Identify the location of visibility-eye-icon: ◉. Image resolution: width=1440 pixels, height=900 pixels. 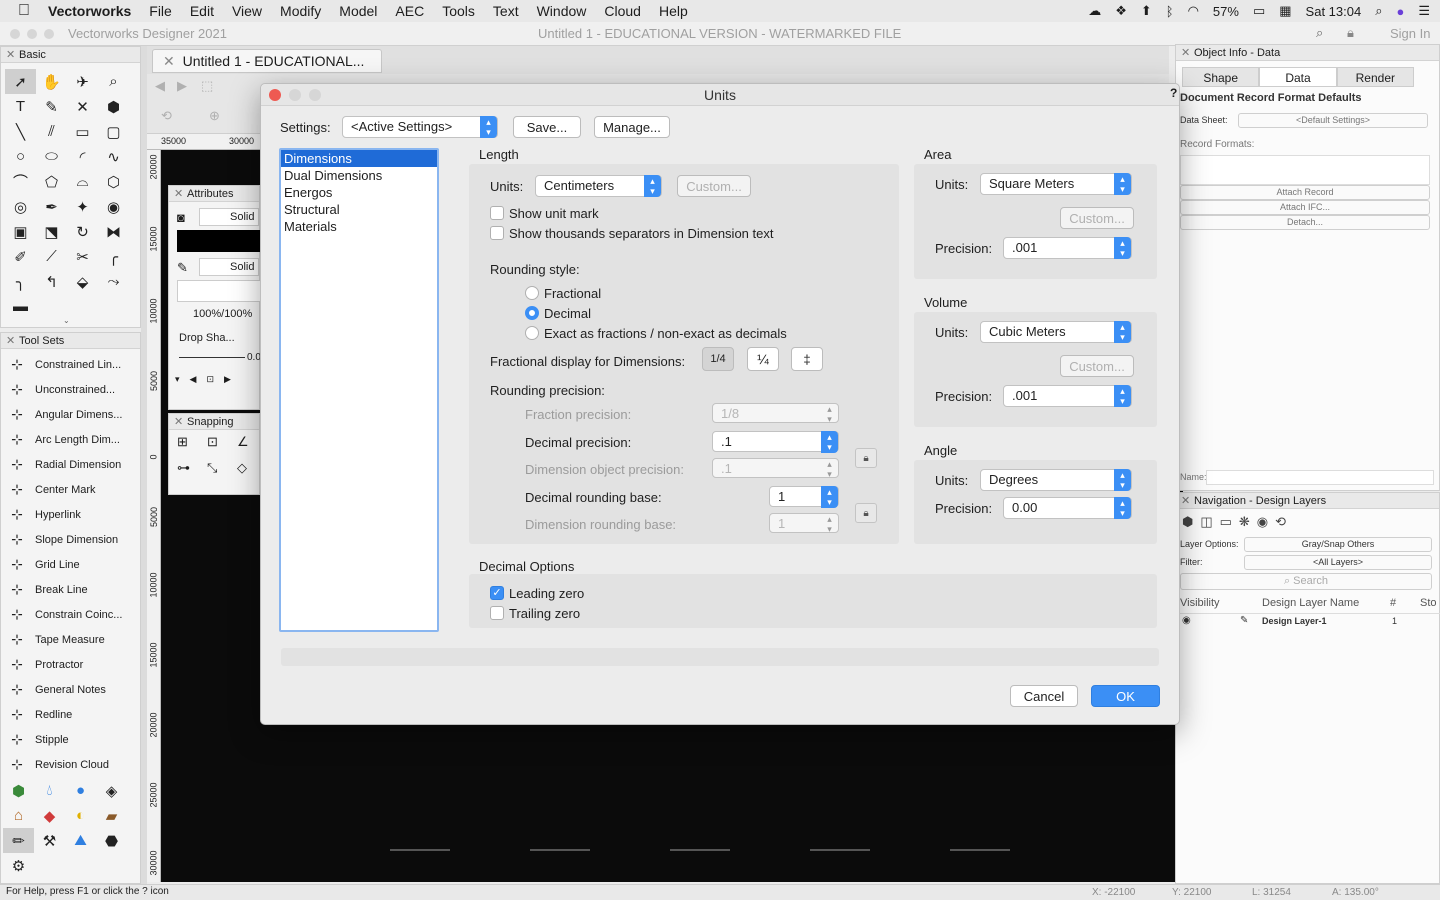
(1186, 620).